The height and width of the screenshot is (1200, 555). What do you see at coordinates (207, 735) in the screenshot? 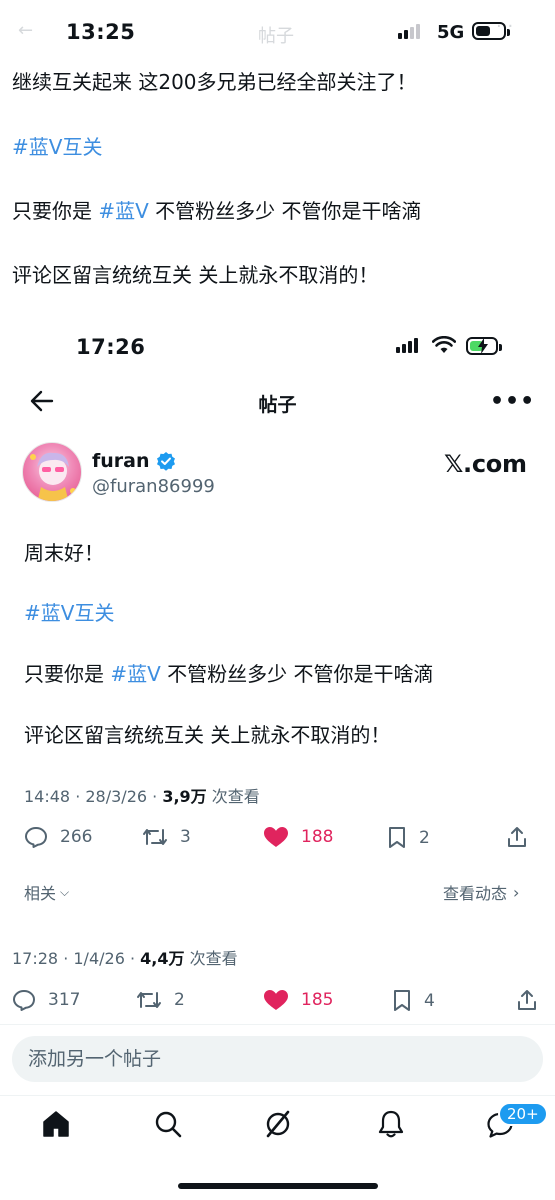
I see `post-line4: 评论区留言统统互关 关上就永不取消的！` at bounding box center [207, 735].